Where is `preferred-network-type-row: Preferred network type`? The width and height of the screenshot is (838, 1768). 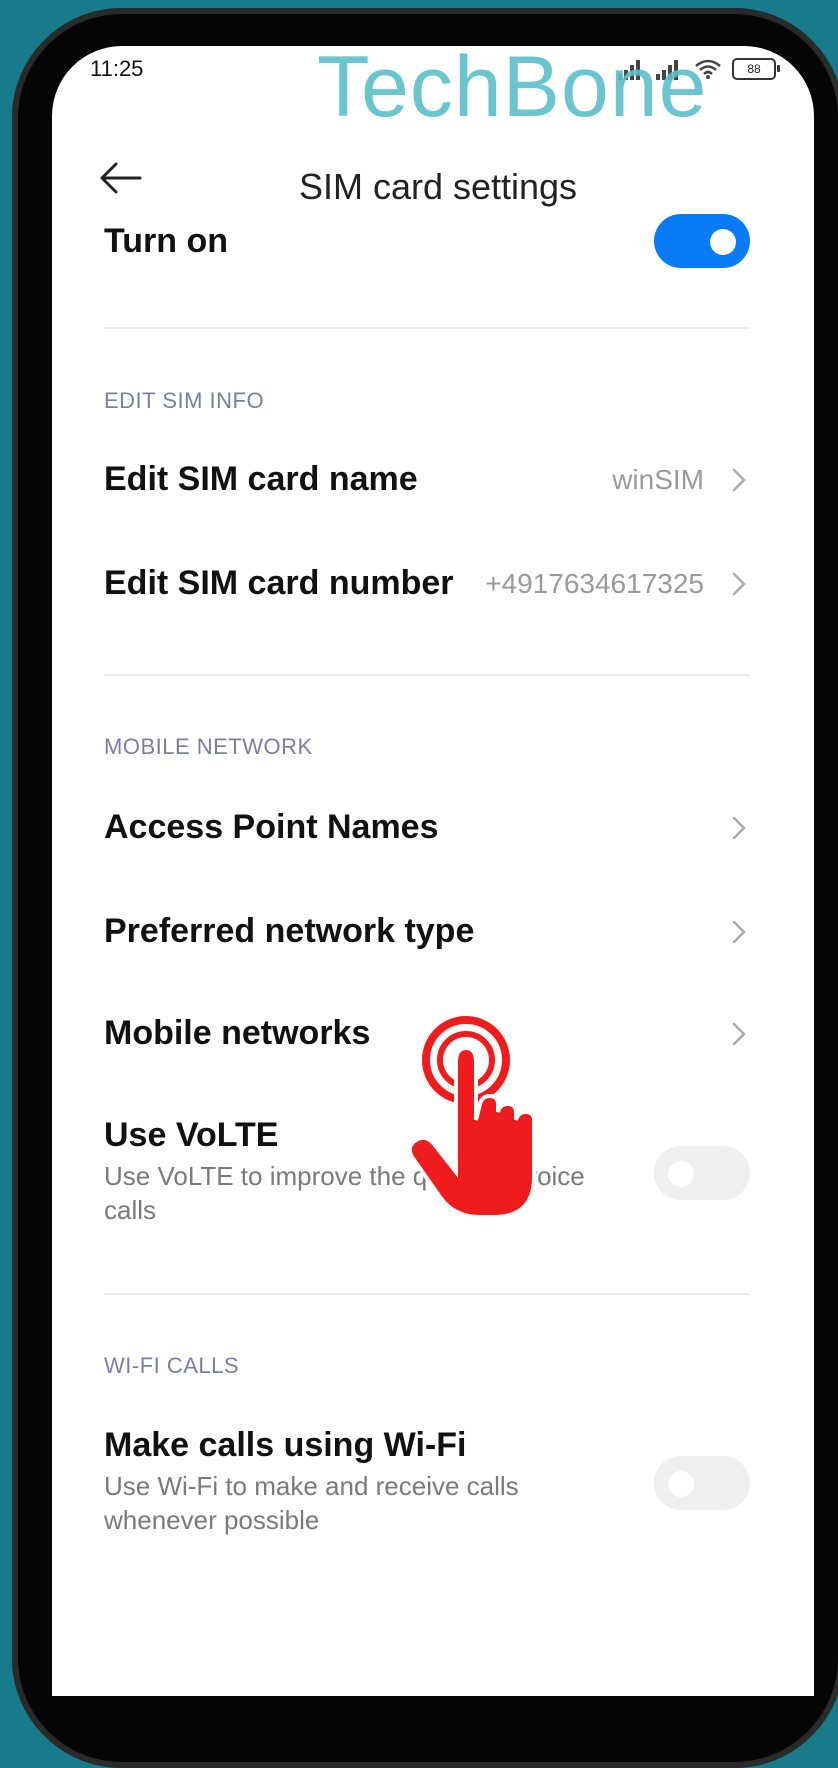
preferred-network-type-row: Preferred network type is located at coordinates (427, 936).